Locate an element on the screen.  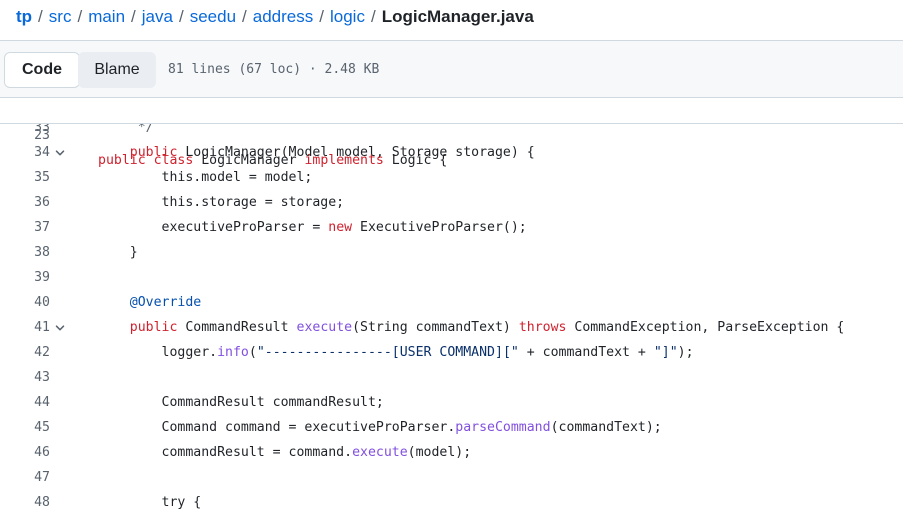
line-number: 23 is located at coordinates (25, 135).